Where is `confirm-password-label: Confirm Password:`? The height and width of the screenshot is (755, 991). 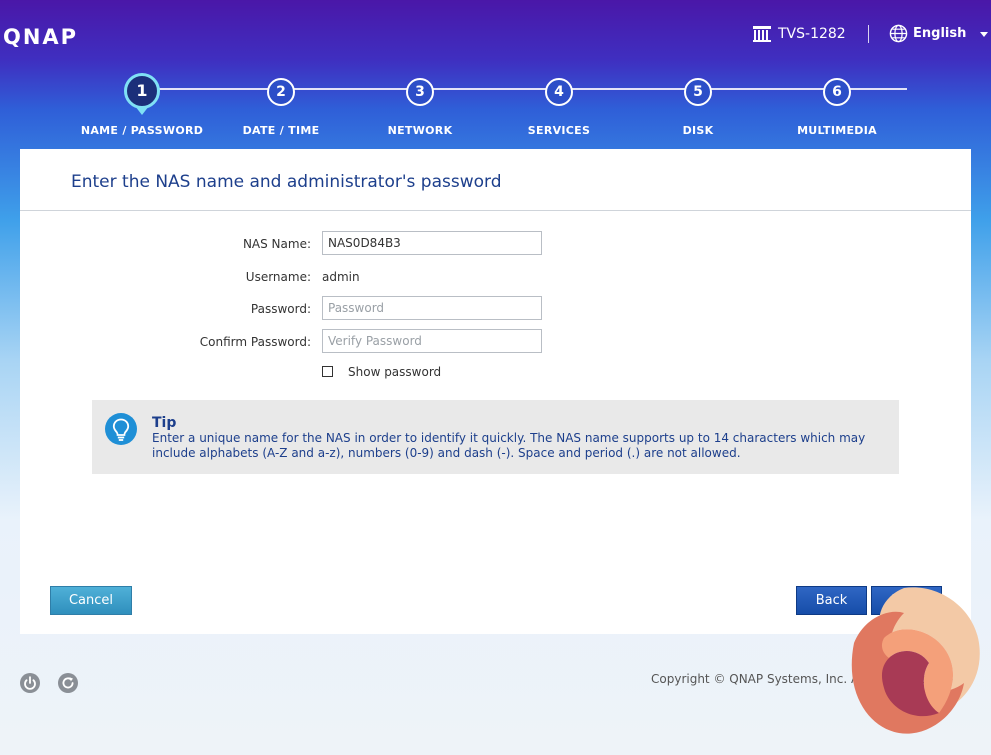
confirm-password-label: Confirm Password: is located at coordinates (255, 342).